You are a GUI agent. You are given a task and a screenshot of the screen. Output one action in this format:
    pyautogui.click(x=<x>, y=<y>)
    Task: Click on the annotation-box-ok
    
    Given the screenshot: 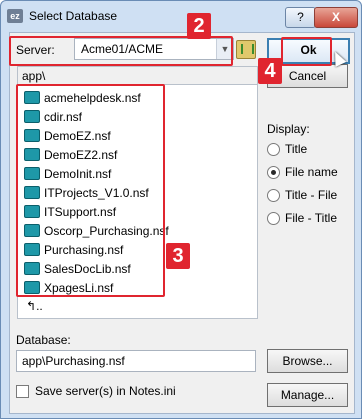 What is the action you would take?
    pyautogui.click(x=306, y=51)
    